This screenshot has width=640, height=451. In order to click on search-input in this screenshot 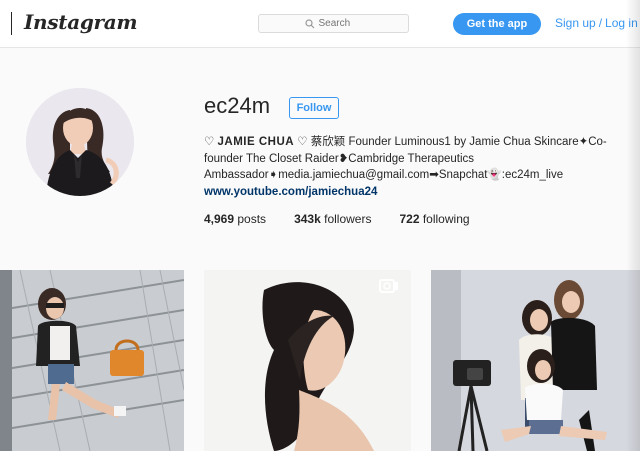, I will do `click(340, 23)`.